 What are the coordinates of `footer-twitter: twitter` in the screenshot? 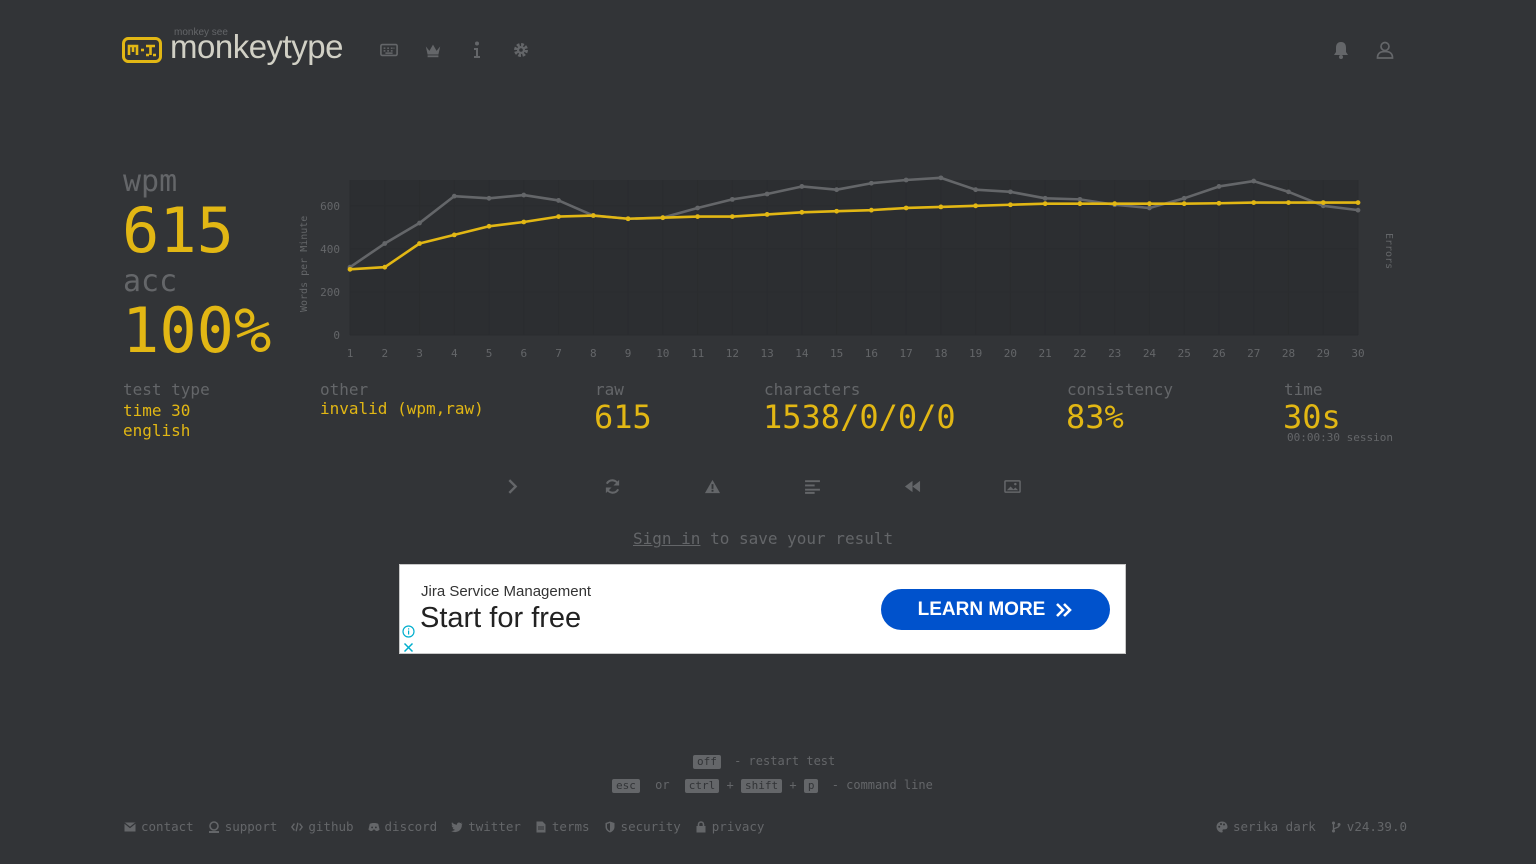 It's located at (486, 826).